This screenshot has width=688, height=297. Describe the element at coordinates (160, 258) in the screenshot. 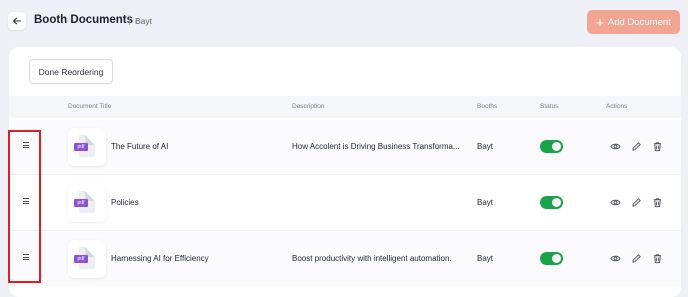

I see `document-title: Harnessing AI for Efficiency` at that location.